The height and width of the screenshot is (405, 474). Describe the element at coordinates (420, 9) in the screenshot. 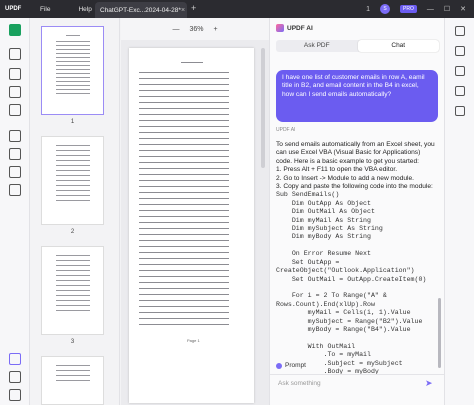

I see `window-controls: 1 S PRO — ☐ ✕` at that location.